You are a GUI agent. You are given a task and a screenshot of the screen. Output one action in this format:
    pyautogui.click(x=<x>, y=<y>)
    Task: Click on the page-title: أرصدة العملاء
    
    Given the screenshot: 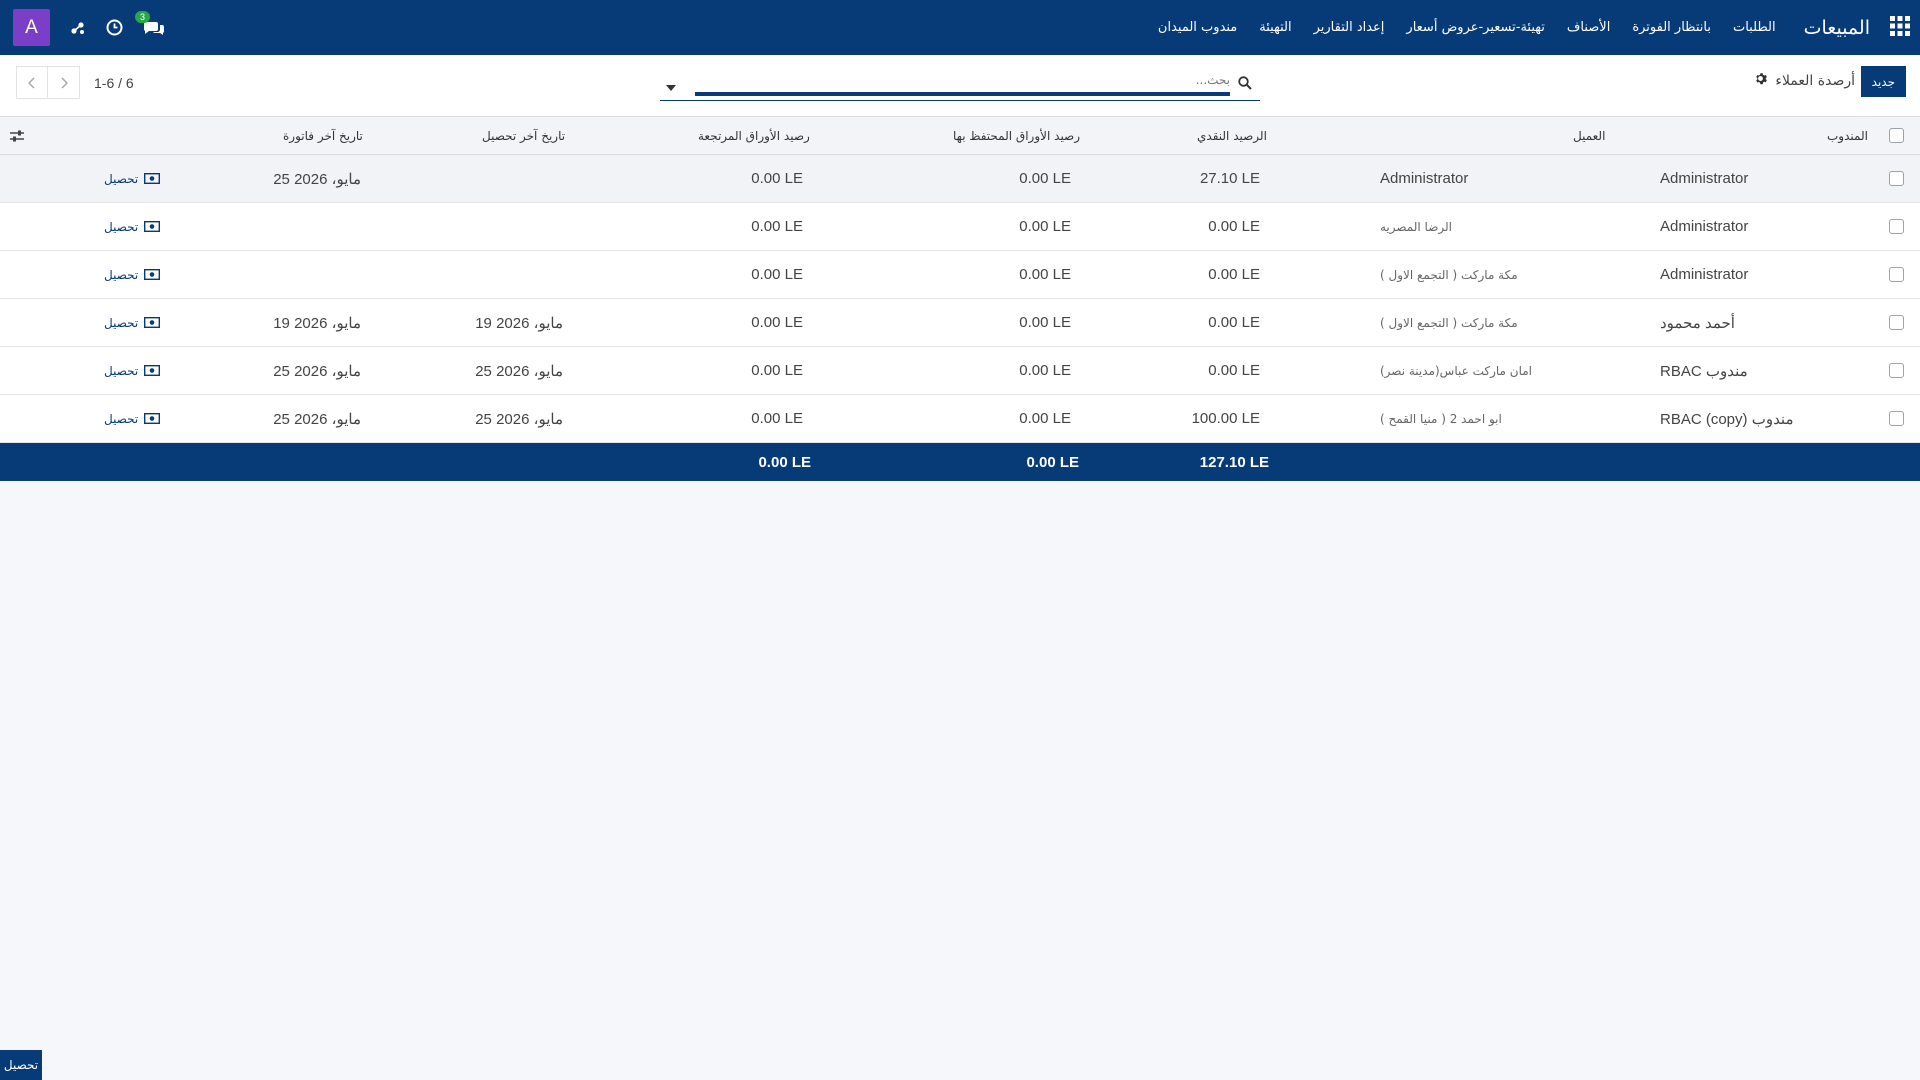 What is the action you would take?
    pyautogui.click(x=1815, y=80)
    